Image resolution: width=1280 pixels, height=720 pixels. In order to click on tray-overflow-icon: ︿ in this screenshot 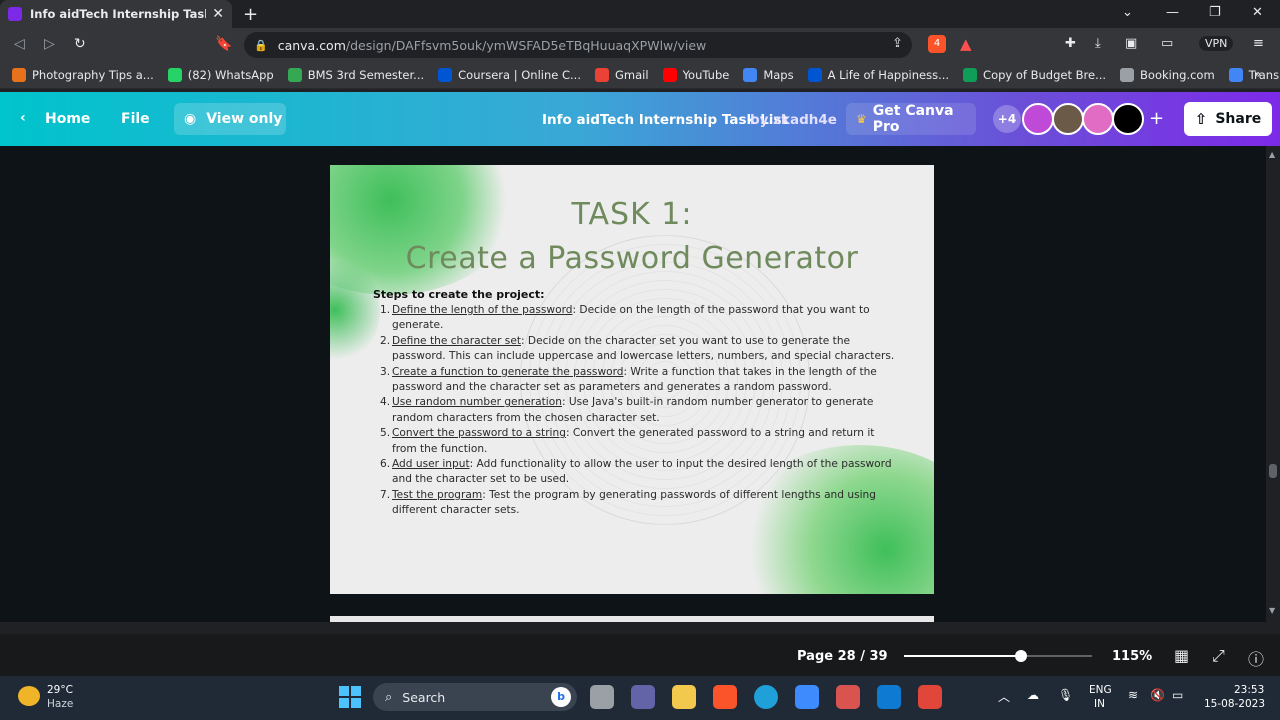, I will do `click(1004, 696)`.